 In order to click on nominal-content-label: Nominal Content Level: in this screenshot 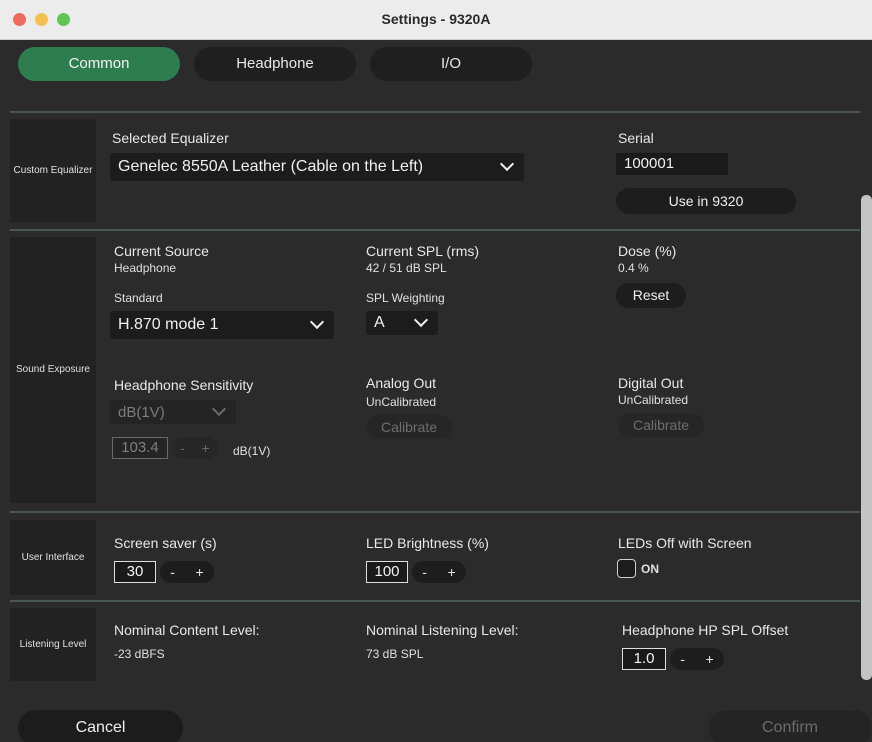, I will do `click(187, 630)`.